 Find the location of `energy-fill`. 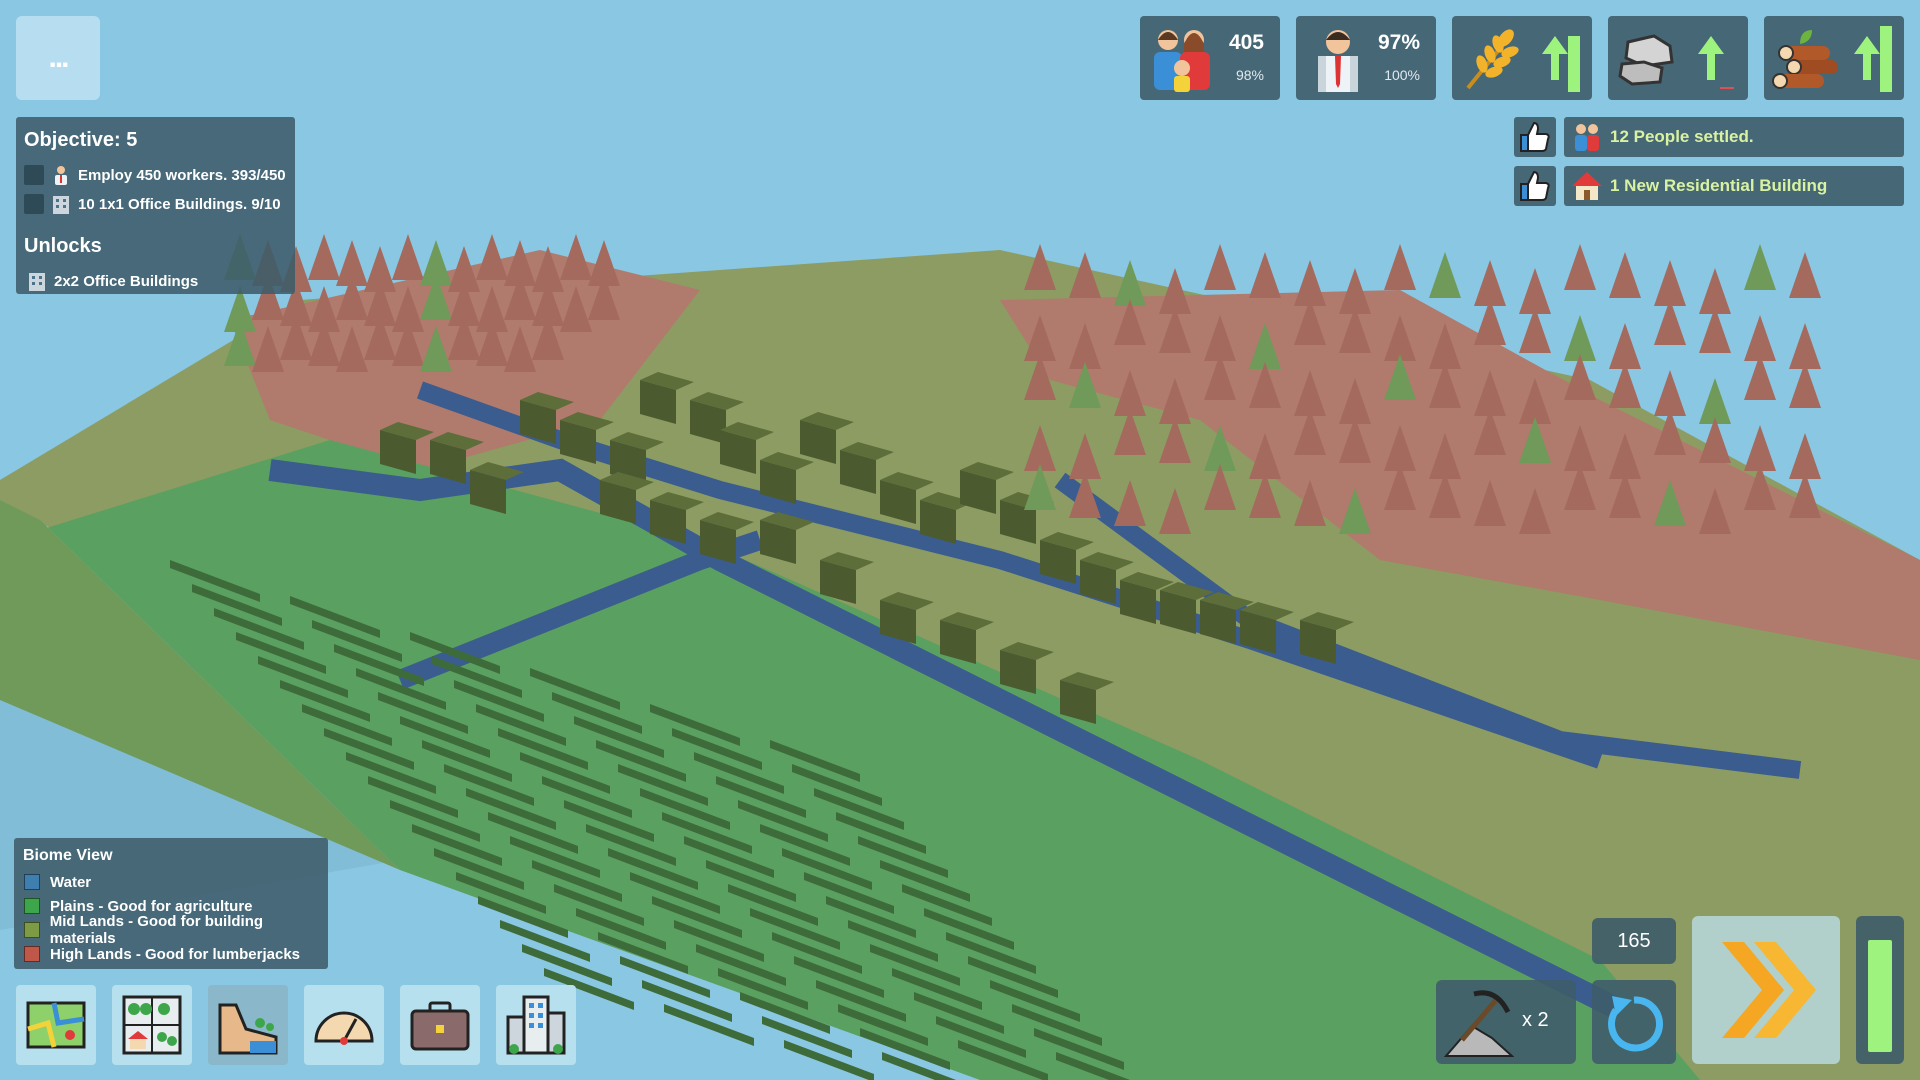

energy-fill is located at coordinates (1880, 996).